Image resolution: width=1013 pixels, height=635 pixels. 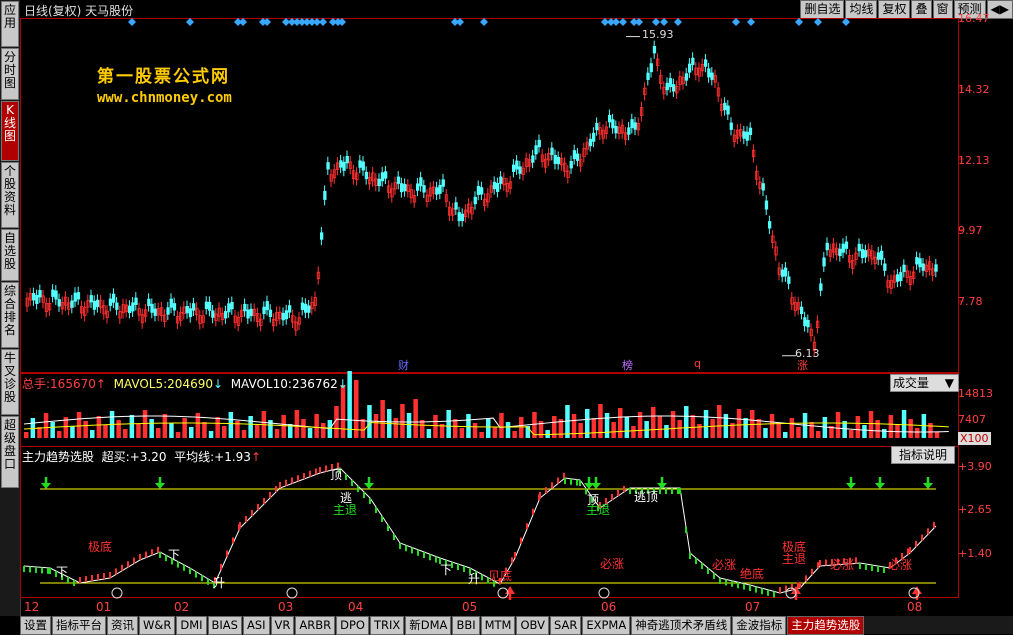 I want to click on bottom-tab-1: 指标平台, so click(x=79, y=625).